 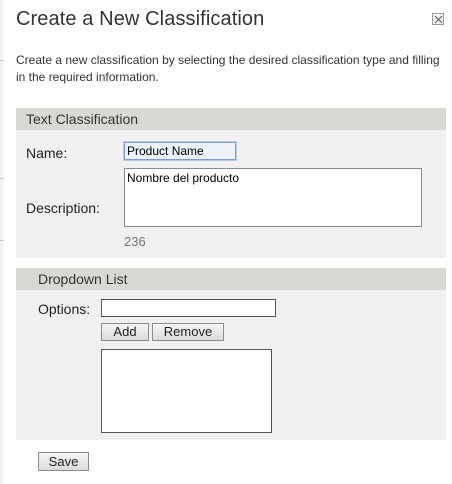 What do you see at coordinates (140, 19) in the screenshot?
I see `dialog-title: Create a New Classification` at bounding box center [140, 19].